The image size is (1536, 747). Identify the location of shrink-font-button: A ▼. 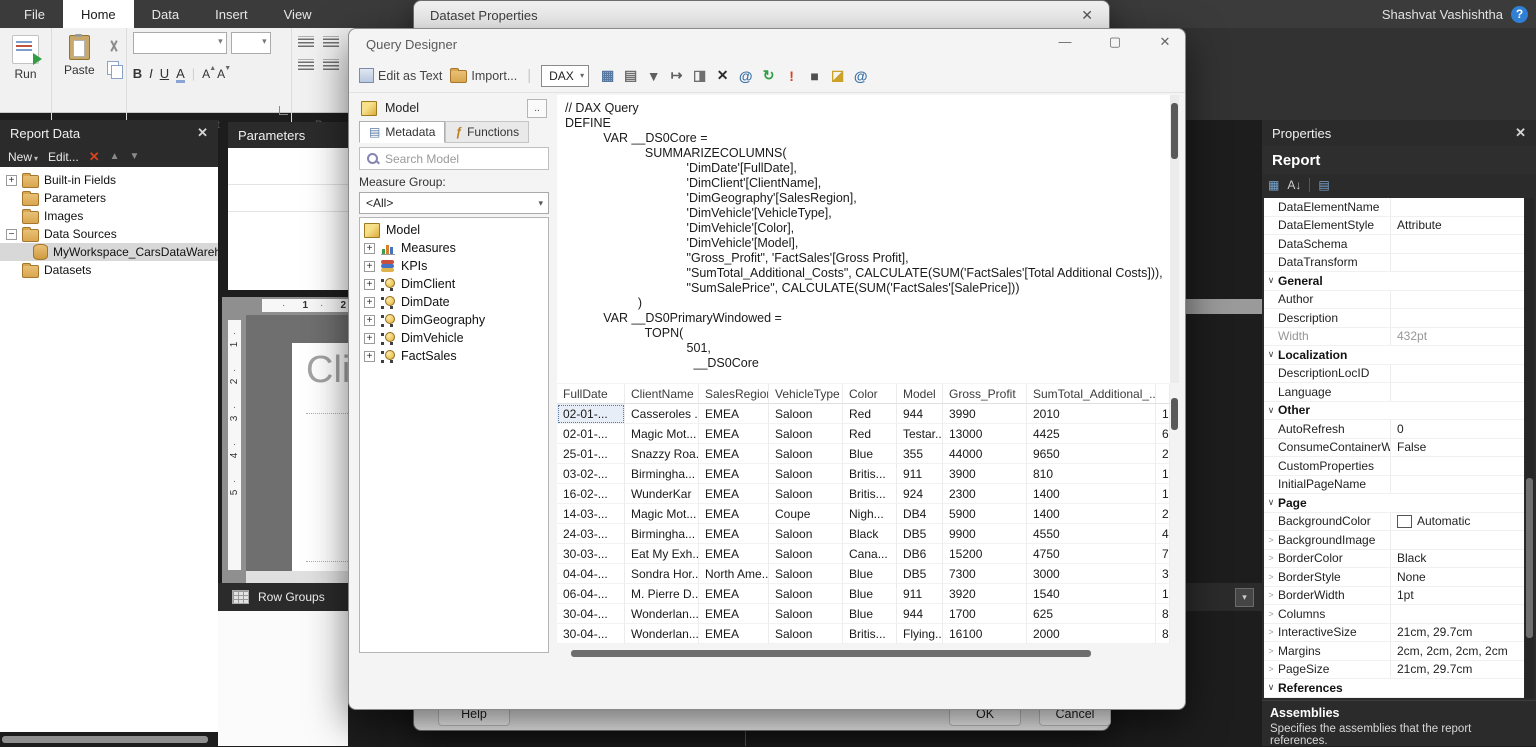
(224, 73).